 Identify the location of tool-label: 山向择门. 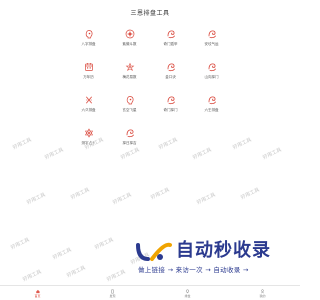
(211, 77).